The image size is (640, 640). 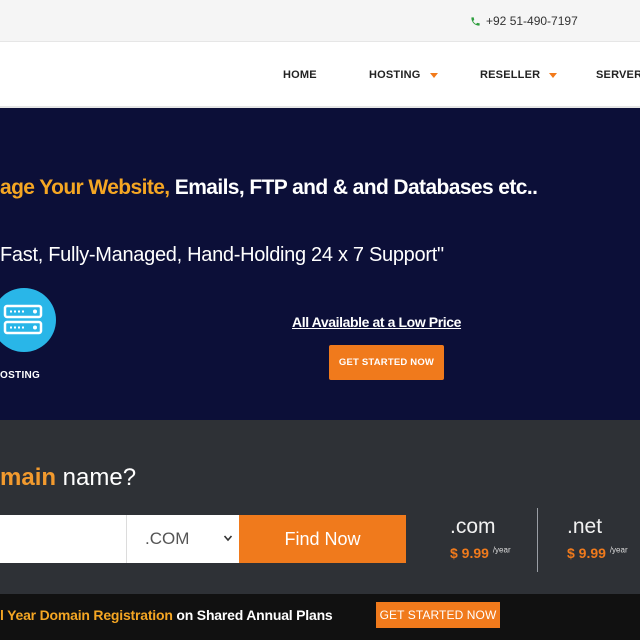 What do you see at coordinates (585, 526) in the screenshot?
I see `tld-ext: .net` at bounding box center [585, 526].